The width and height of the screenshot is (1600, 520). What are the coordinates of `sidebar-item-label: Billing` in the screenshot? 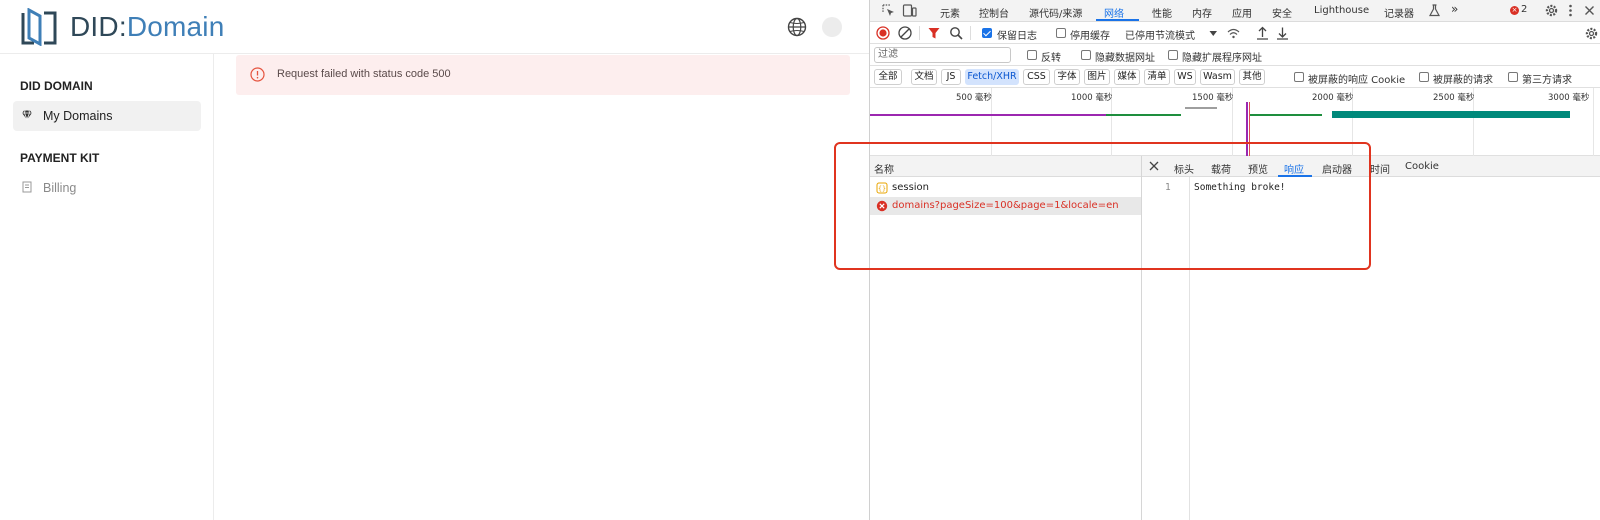 It's located at (60, 188).